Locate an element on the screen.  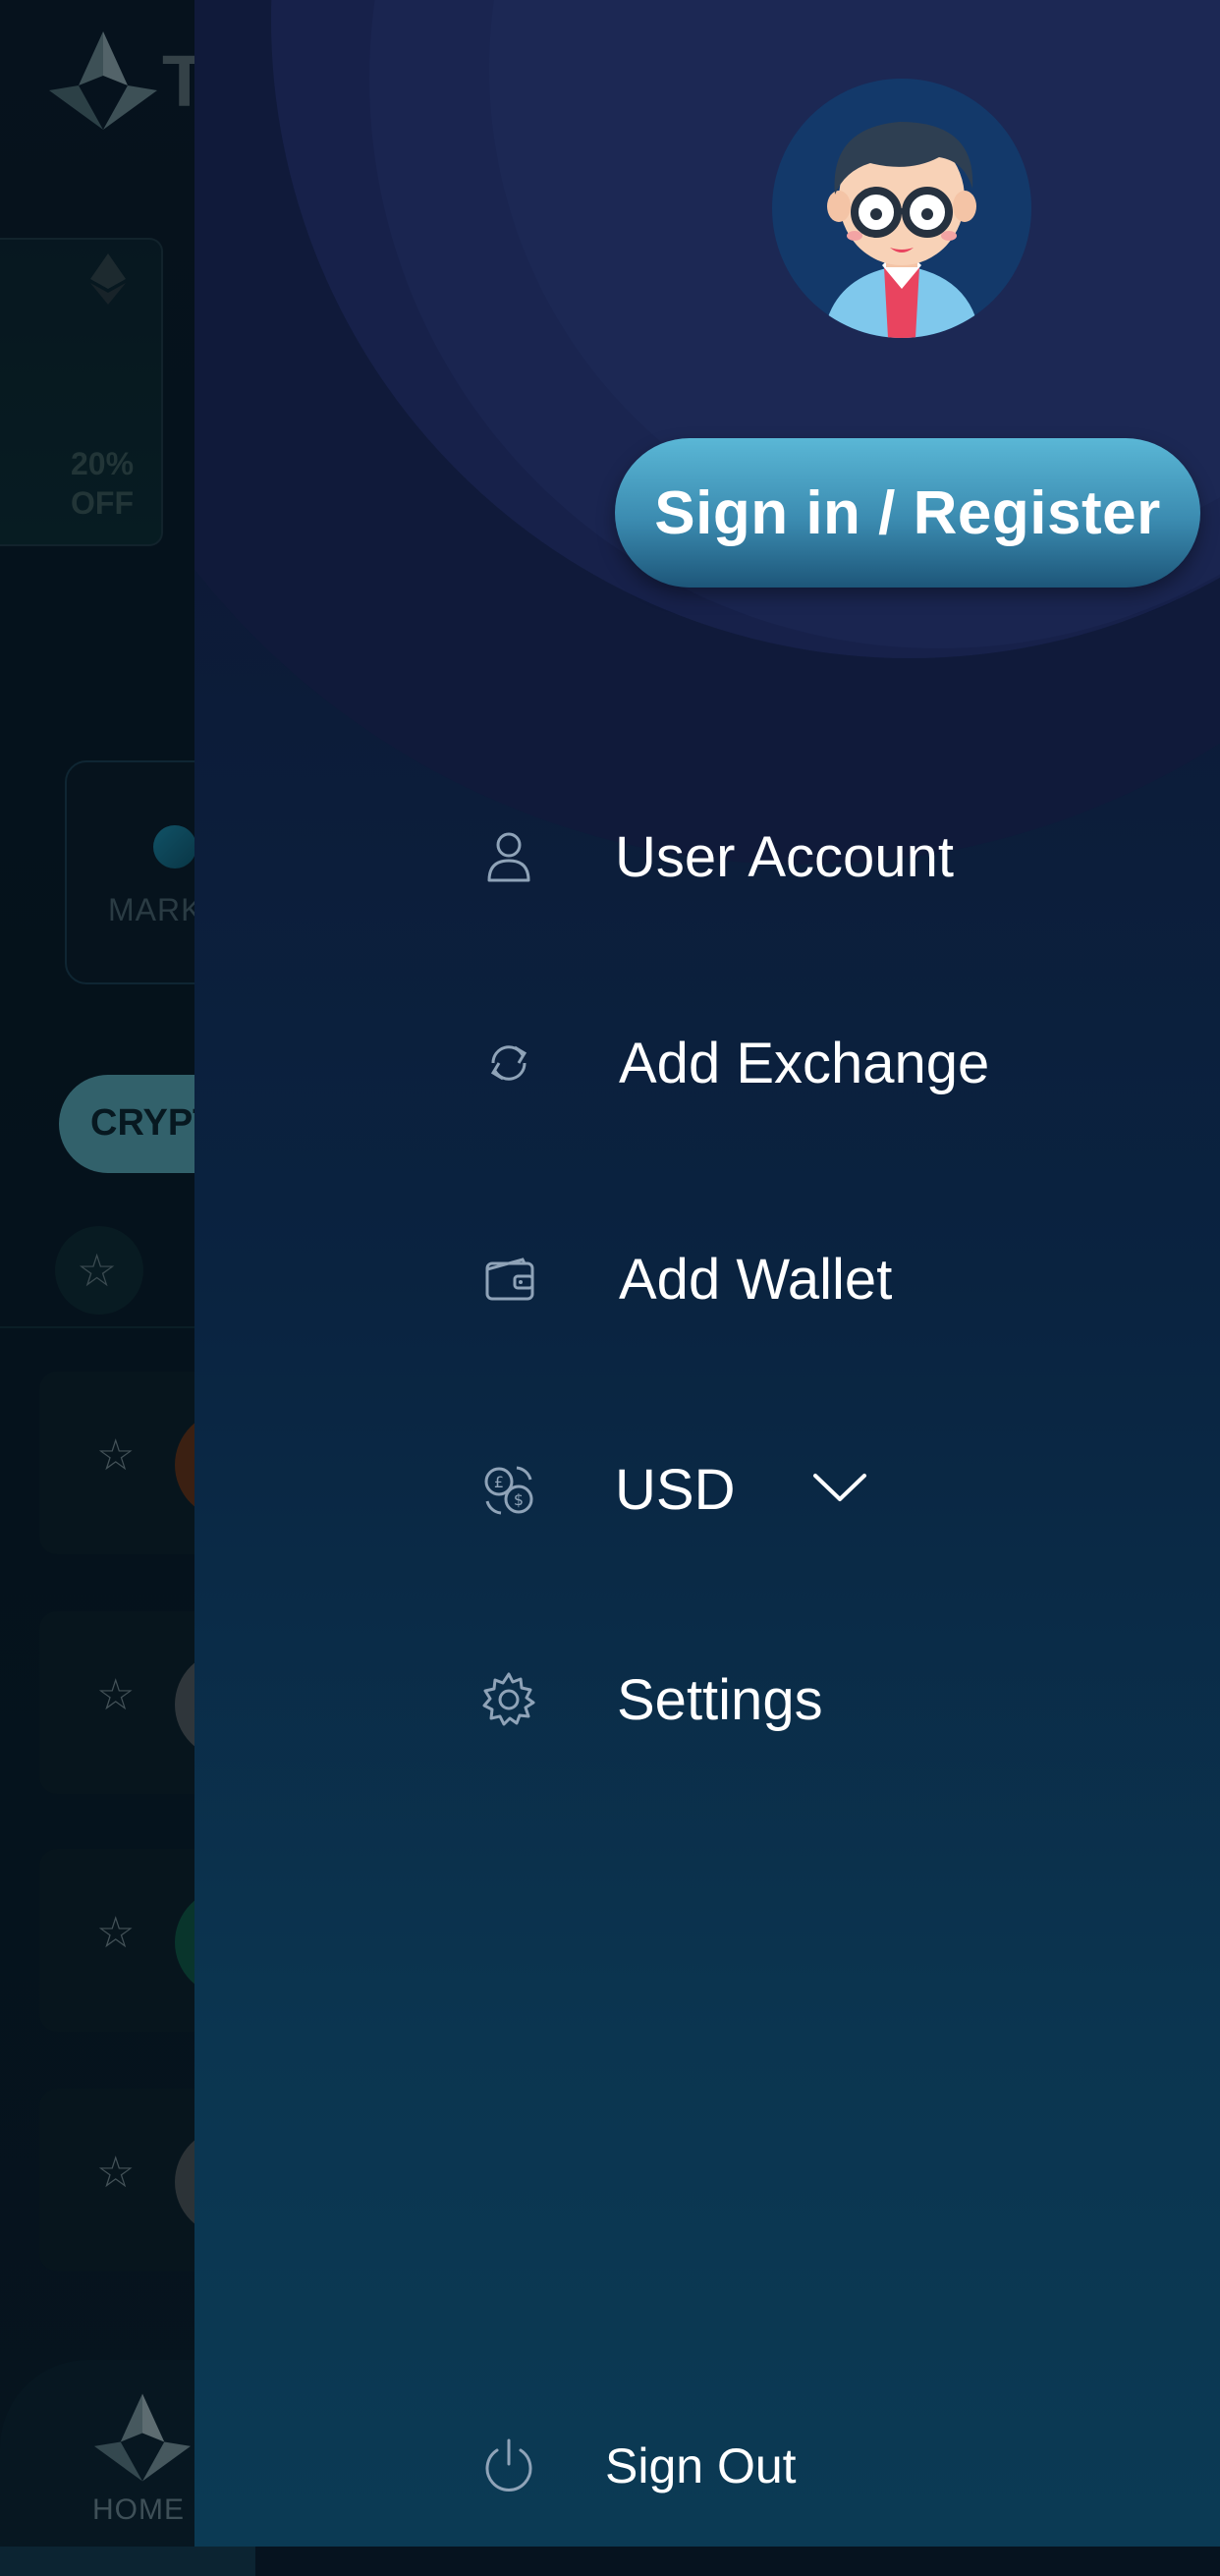
menu-label: Settings is located at coordinates (720, 1699).